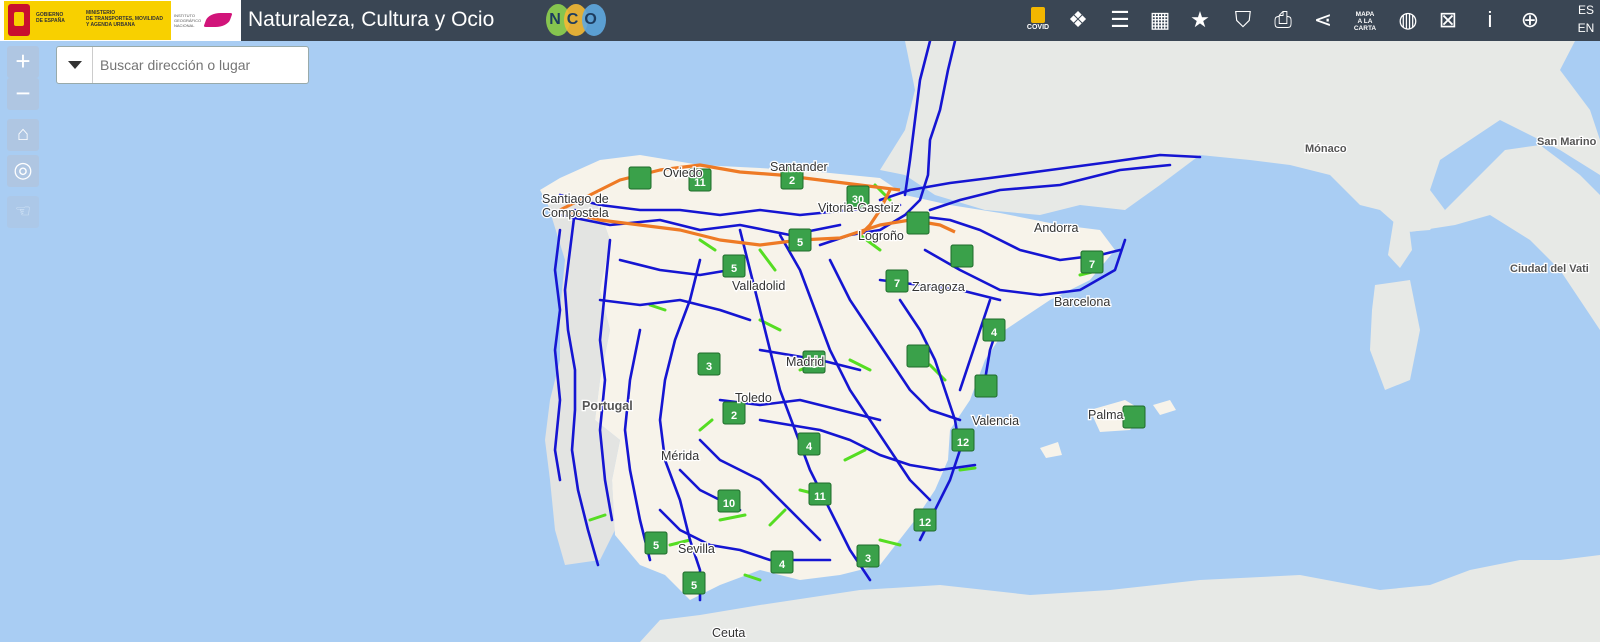 This screenshot has width=1600, height=642. What do you see at coordinates (753, 398) in the screenshot?
I see `place-label: Toledo` at bounding box center [753, 398].